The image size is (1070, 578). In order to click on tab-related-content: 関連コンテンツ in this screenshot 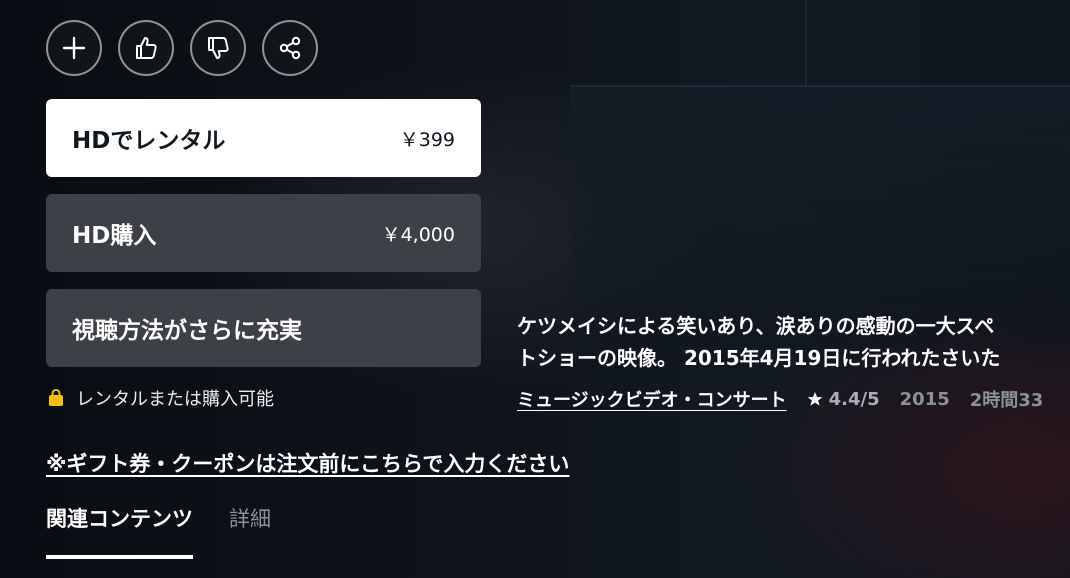, I will do `click(119, 531)`.